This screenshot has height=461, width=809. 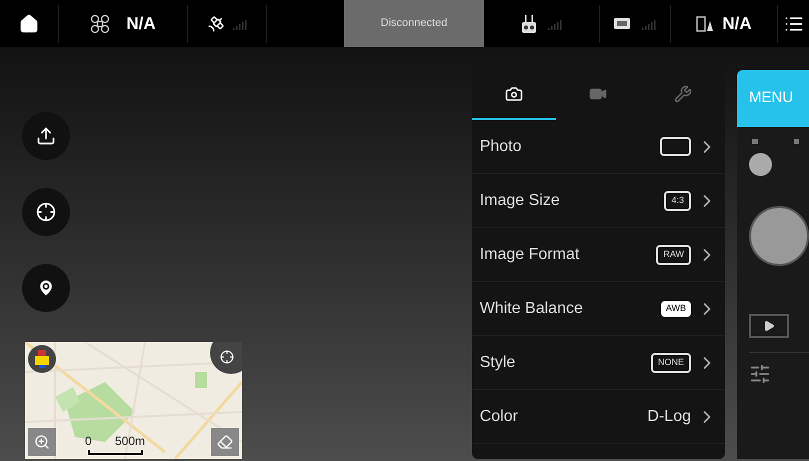 I want to click on setting-value: D-Log, so click(x=669, y=416).